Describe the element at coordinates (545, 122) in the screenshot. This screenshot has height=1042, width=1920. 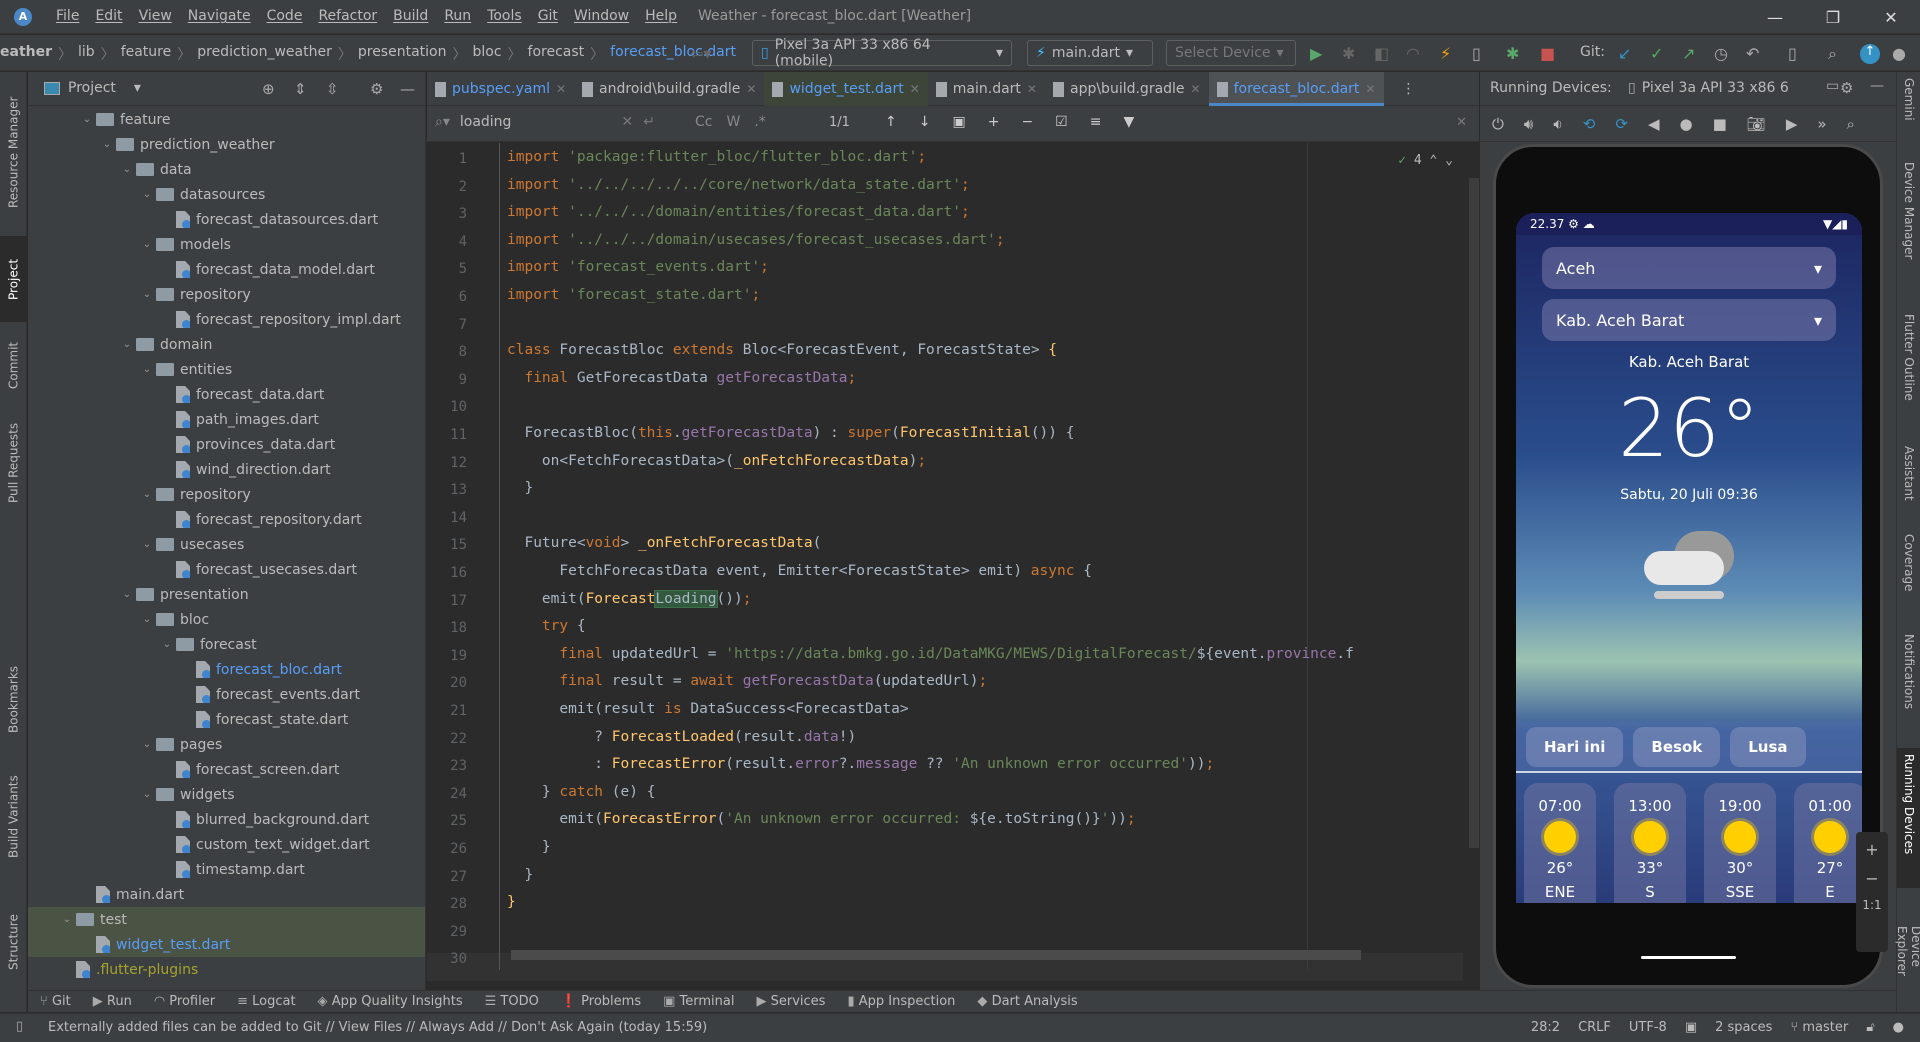
I see `find-input: ⌕▾ loading ✕ ↵` at that location.